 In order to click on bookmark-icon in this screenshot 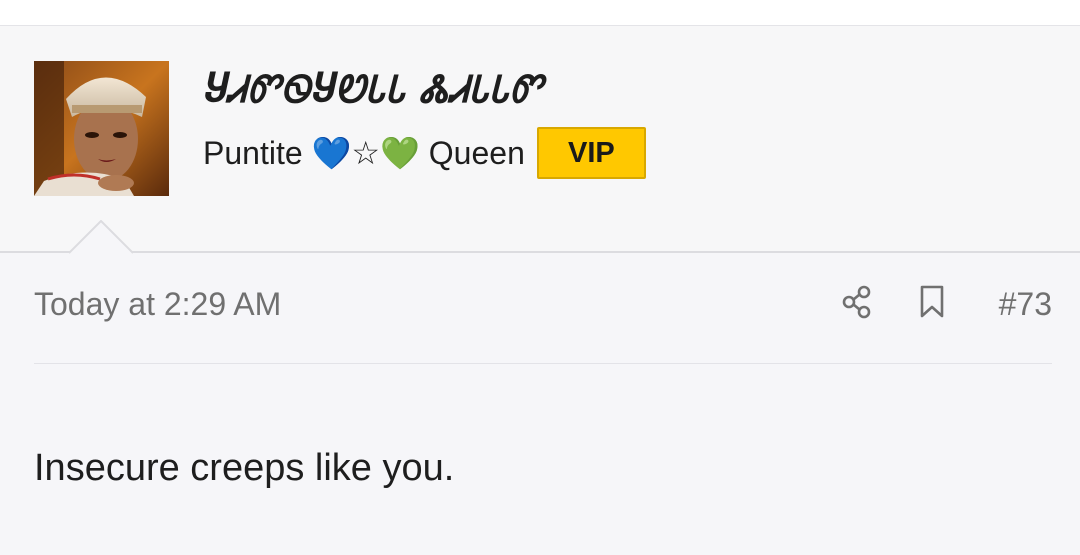, I will do `click(932, 301)`.